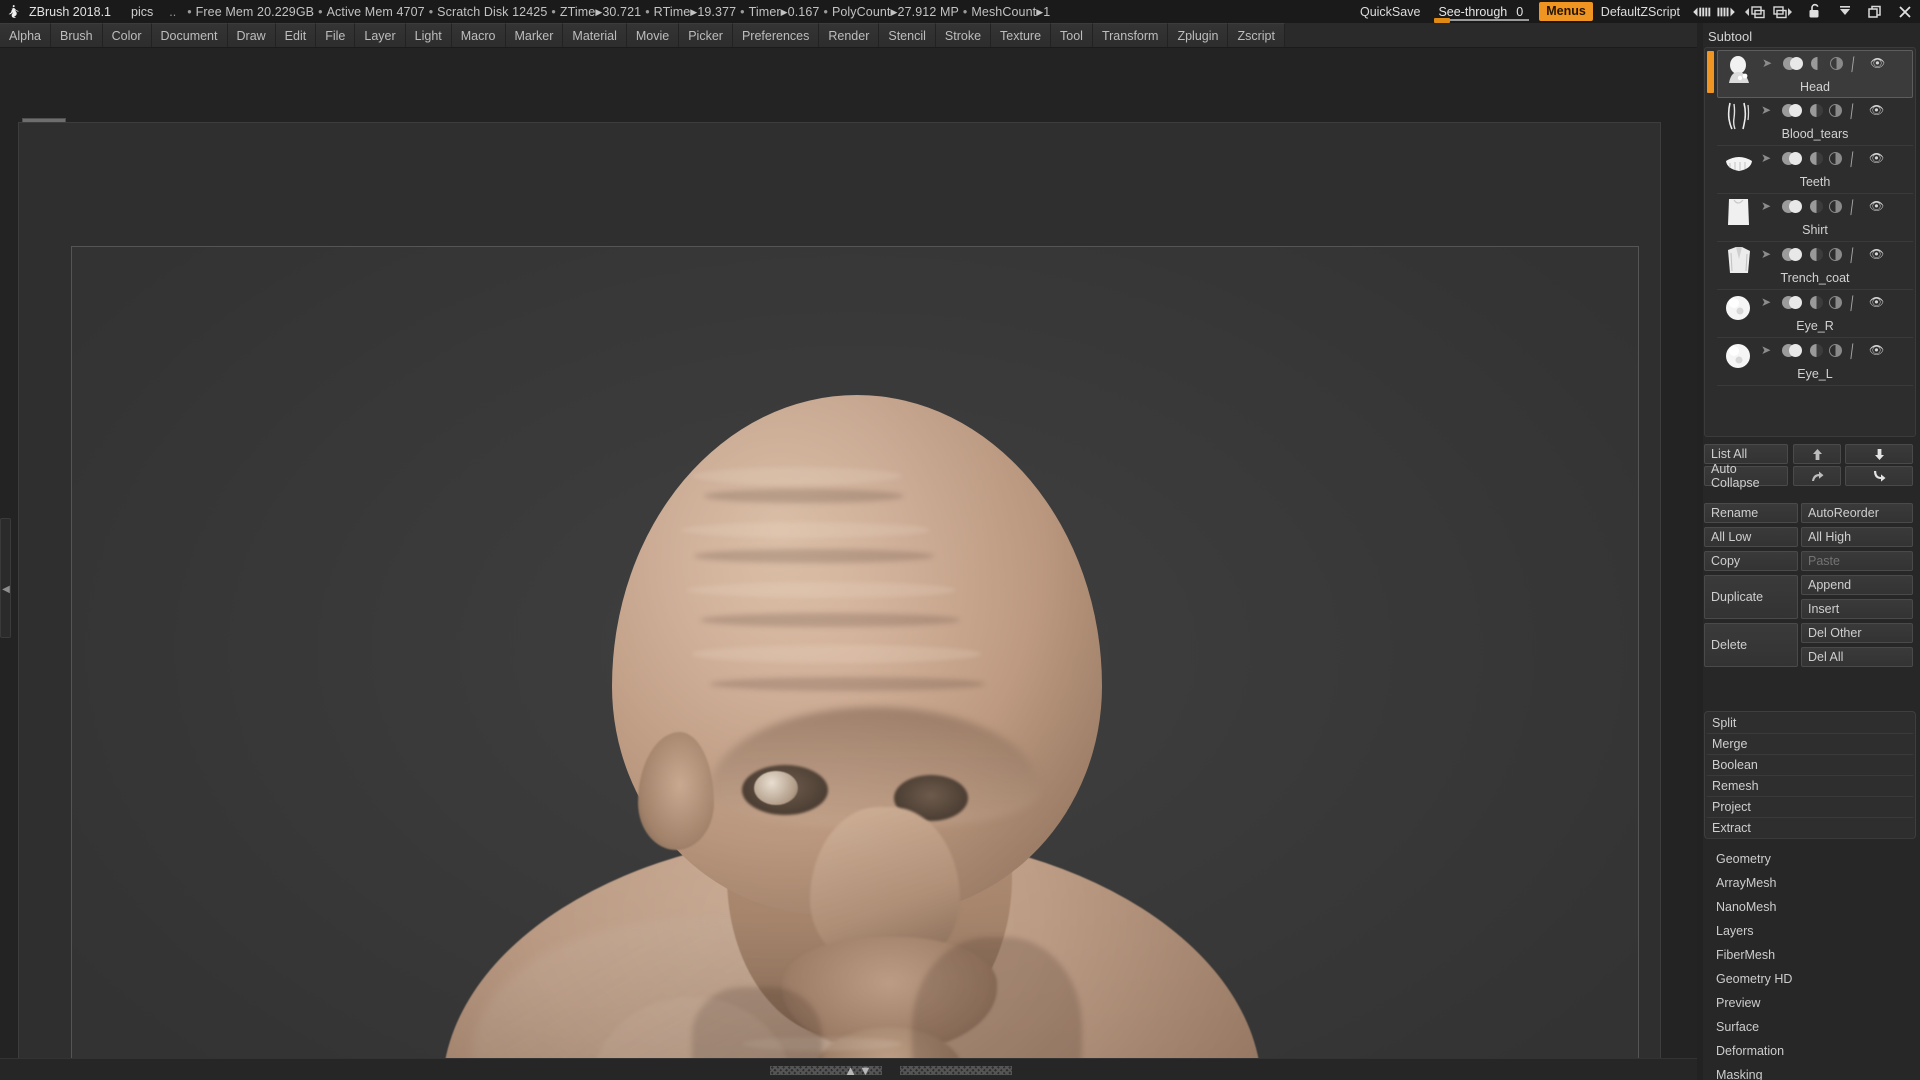 Image resolution: width=1920 pixels, height=1080 pixels. What do you see at coordinates (1256, 35) in the screenshot?
I see `menu-item-zscript: Zscript` at bounding box center [1256, 35].